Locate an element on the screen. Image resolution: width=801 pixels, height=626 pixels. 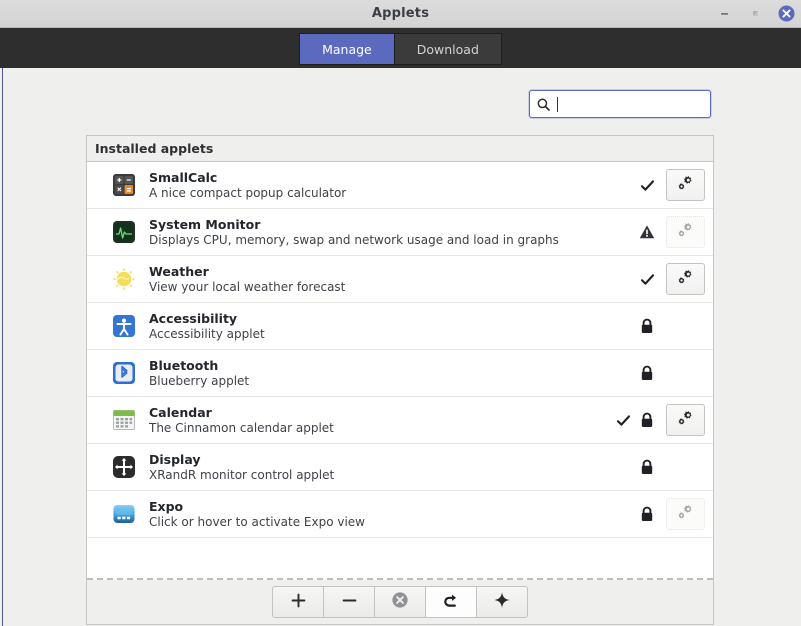
tab-bar: Manage Download is located at coordinates (400, 48).